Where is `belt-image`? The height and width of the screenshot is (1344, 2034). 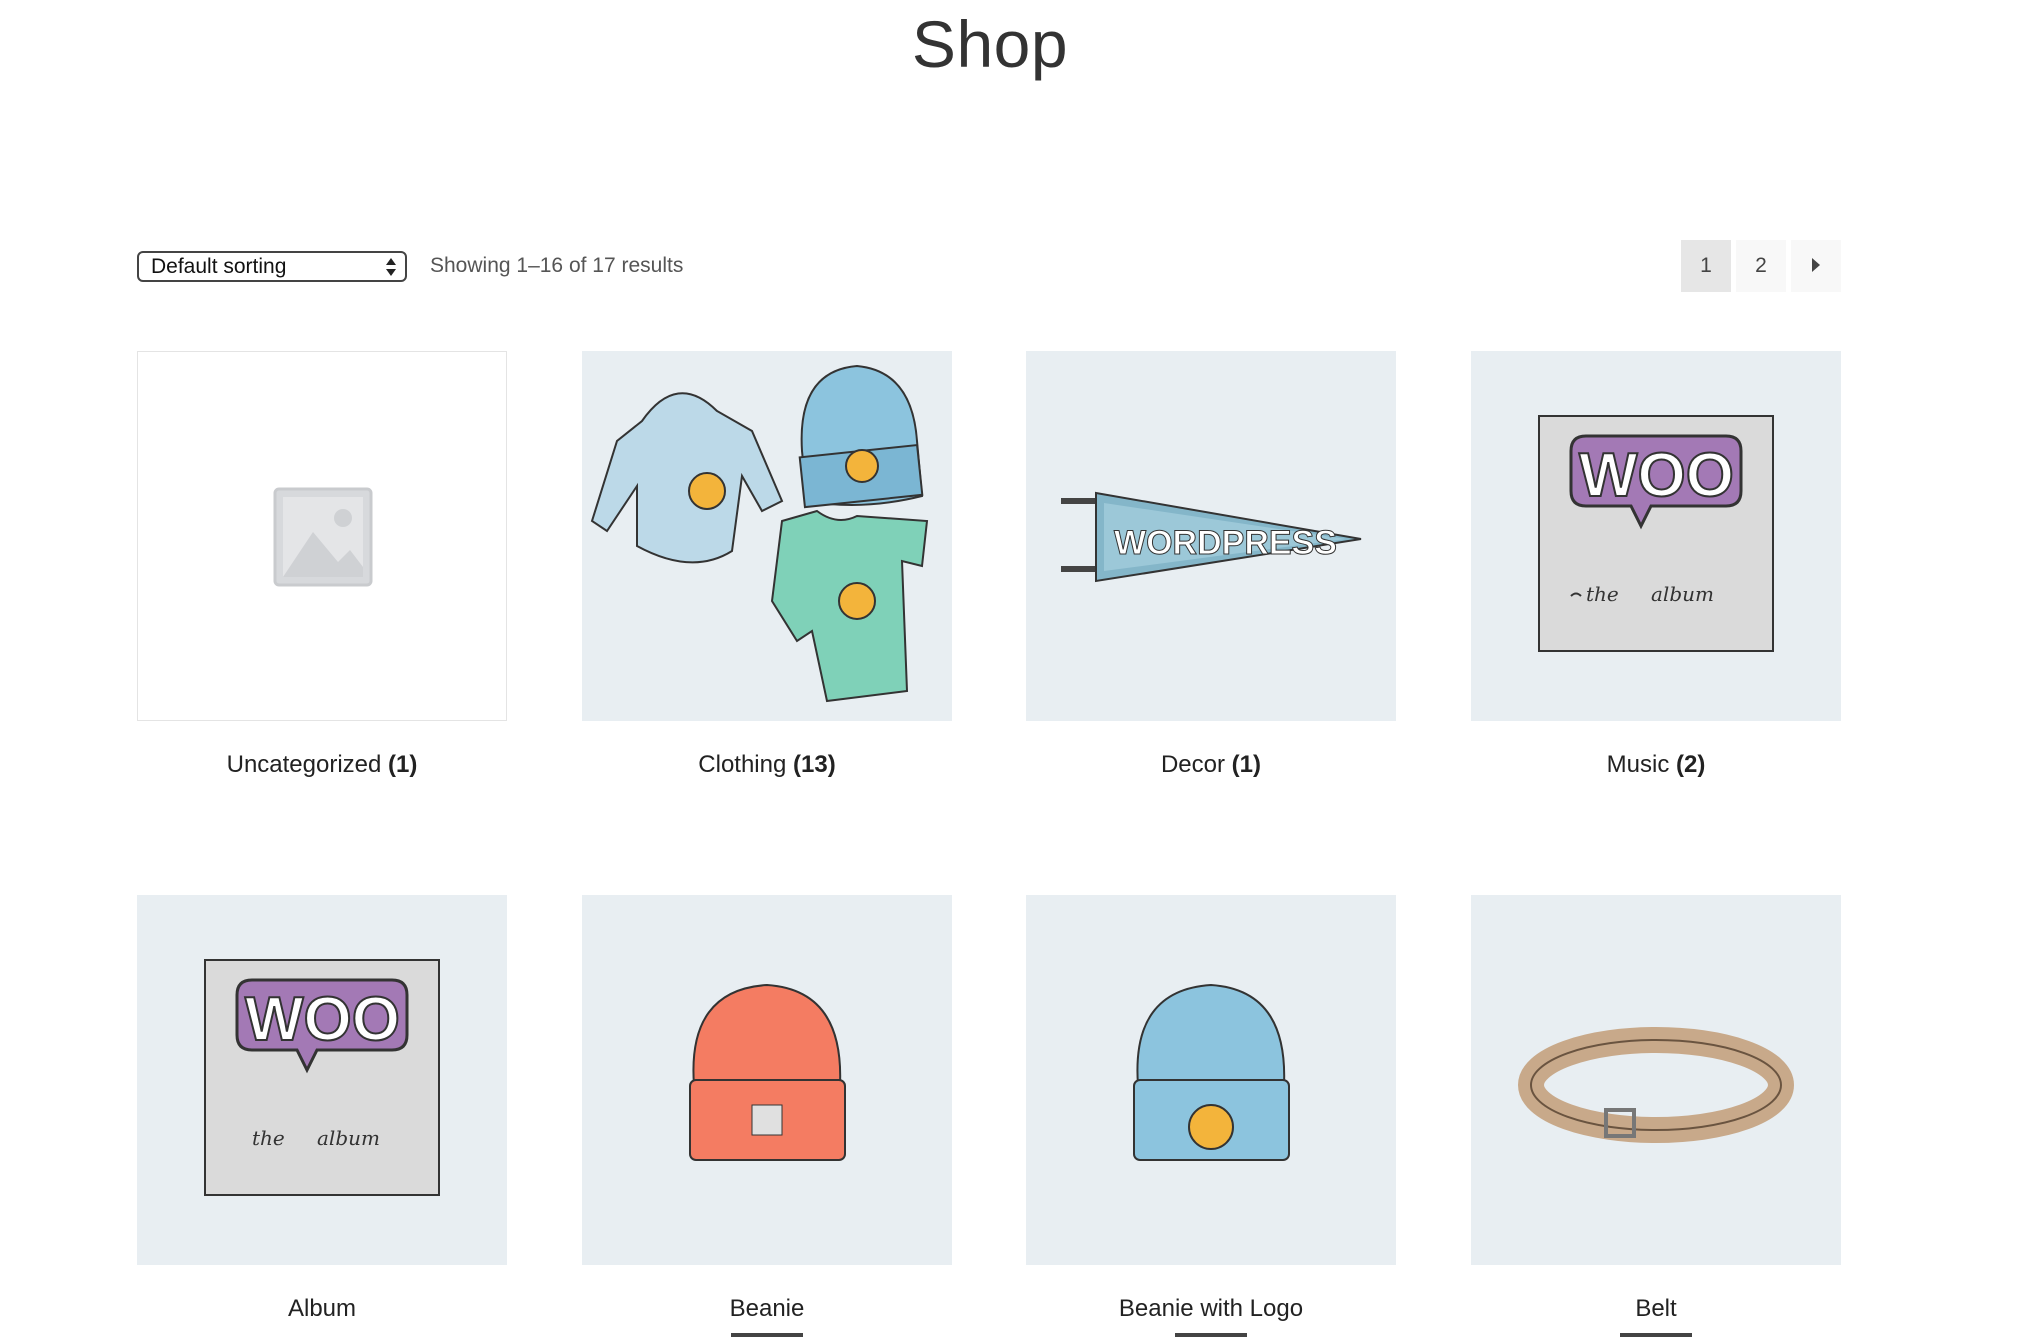 belt-image is located at coordinates (1656, 1080).